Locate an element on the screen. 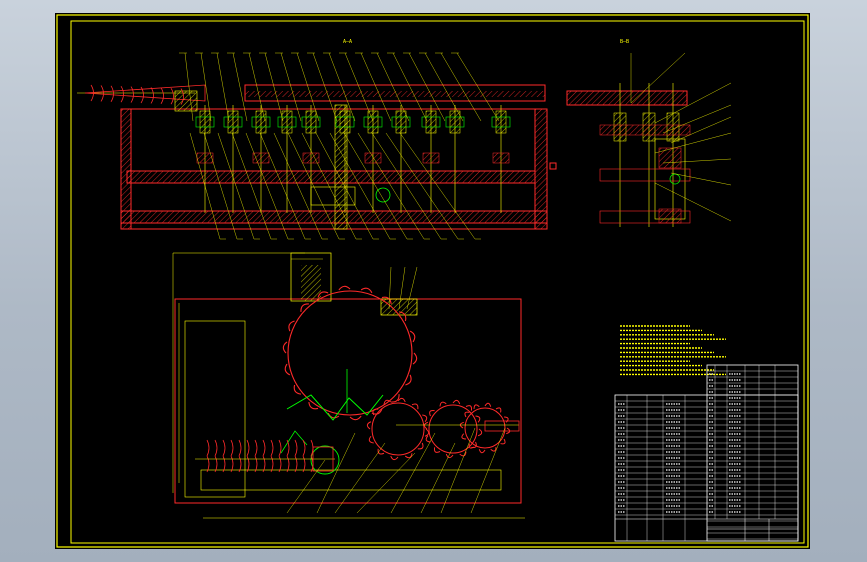  side-view-caption: B—B is located at coordinates (624, 42).